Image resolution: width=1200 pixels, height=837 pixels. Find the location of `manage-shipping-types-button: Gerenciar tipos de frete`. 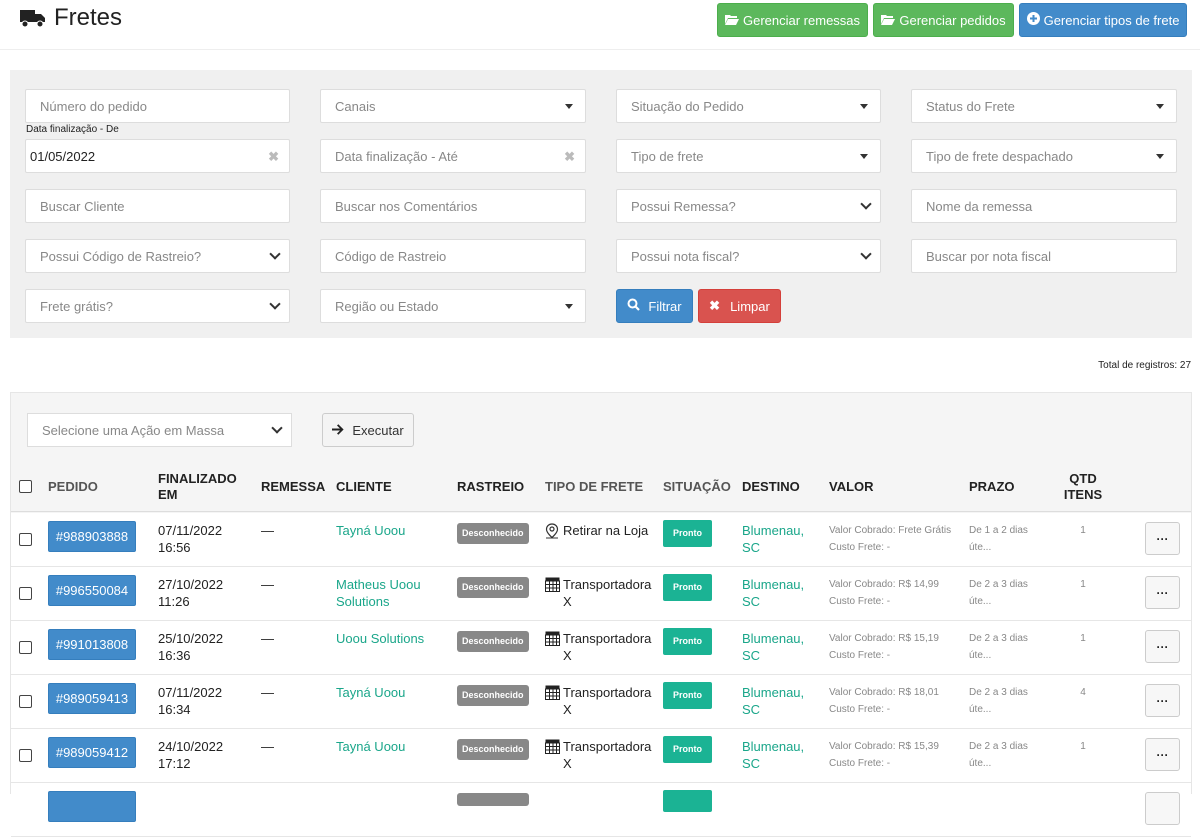

manage-shipping-types-button: Gerenciar tipos de frete is located at coordinates (1103, 20).